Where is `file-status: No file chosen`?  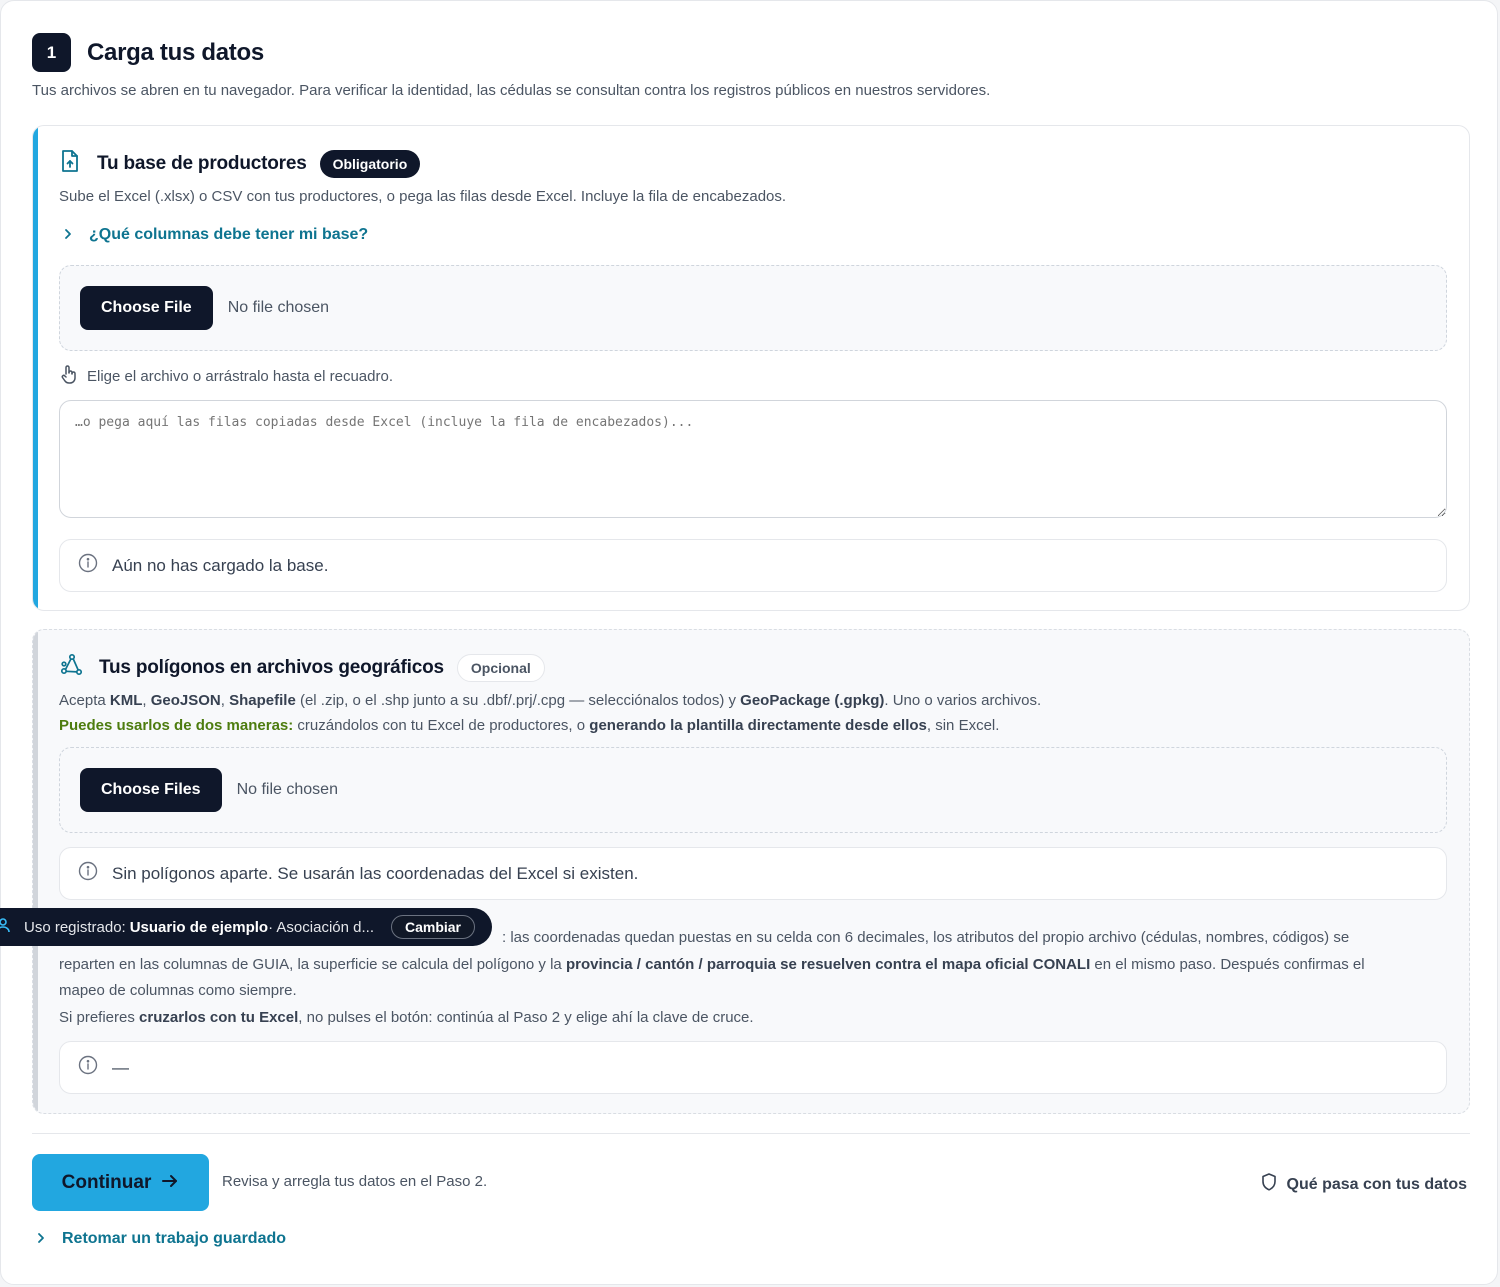 file-status: No file chosen is located at coordinates (278, 307).